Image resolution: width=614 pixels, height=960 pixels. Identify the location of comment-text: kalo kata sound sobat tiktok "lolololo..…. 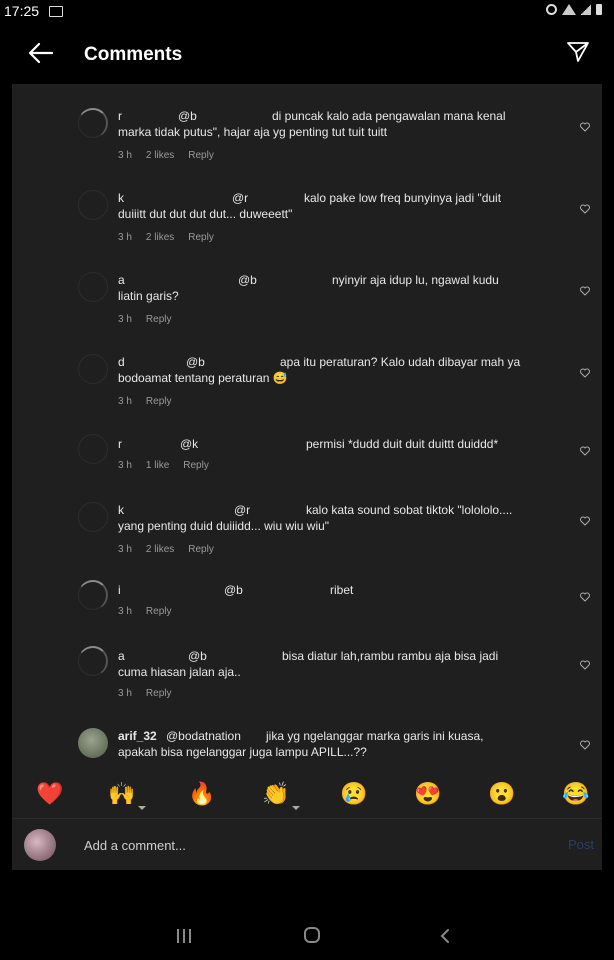
(409, 510).